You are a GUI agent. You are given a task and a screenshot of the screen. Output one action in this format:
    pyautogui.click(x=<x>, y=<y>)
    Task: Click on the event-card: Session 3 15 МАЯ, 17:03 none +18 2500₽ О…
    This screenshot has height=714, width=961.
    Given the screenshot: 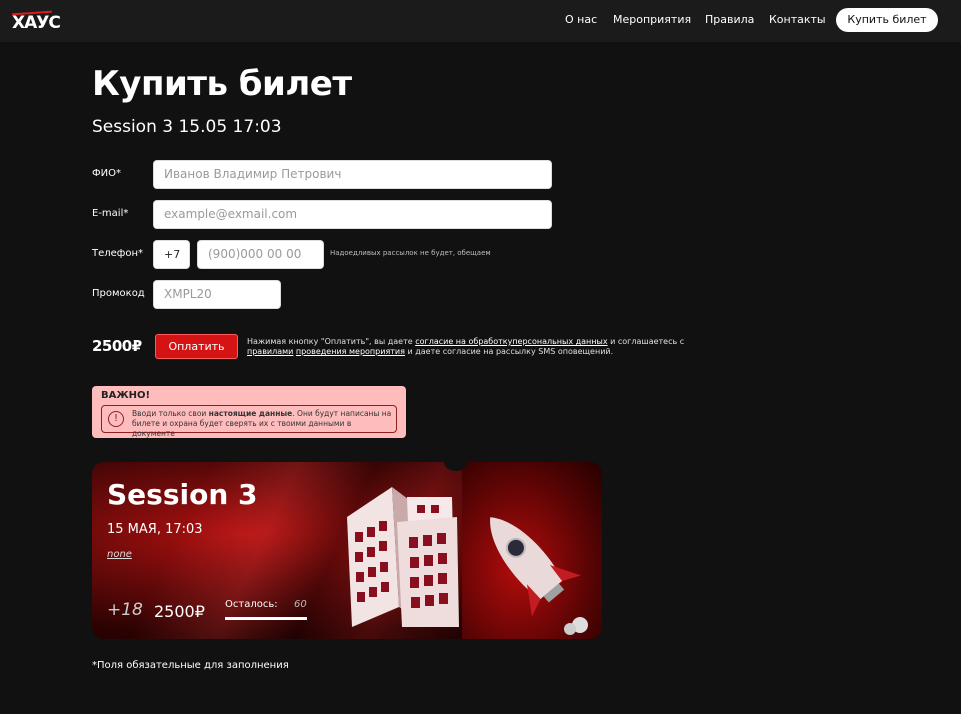 What is the action you would take?
    pyautogui.click(x=347, y=550)
    